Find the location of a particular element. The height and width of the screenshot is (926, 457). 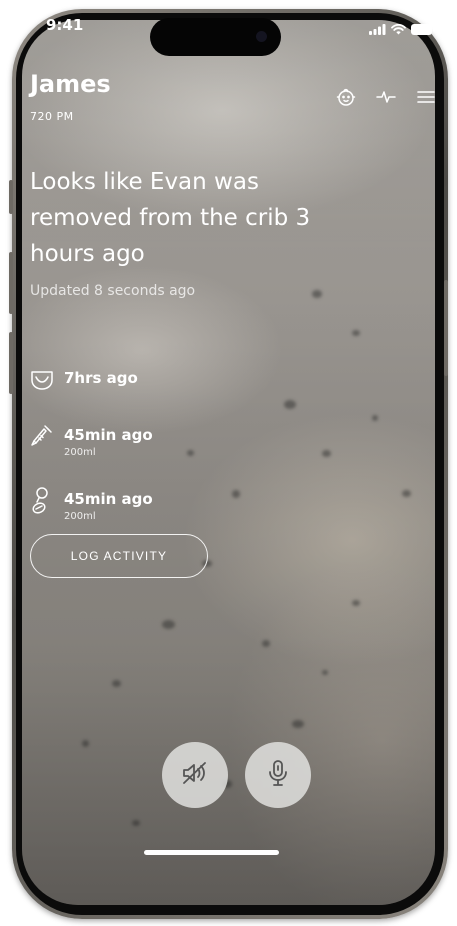

power-button is located at coordinates (446, 328).